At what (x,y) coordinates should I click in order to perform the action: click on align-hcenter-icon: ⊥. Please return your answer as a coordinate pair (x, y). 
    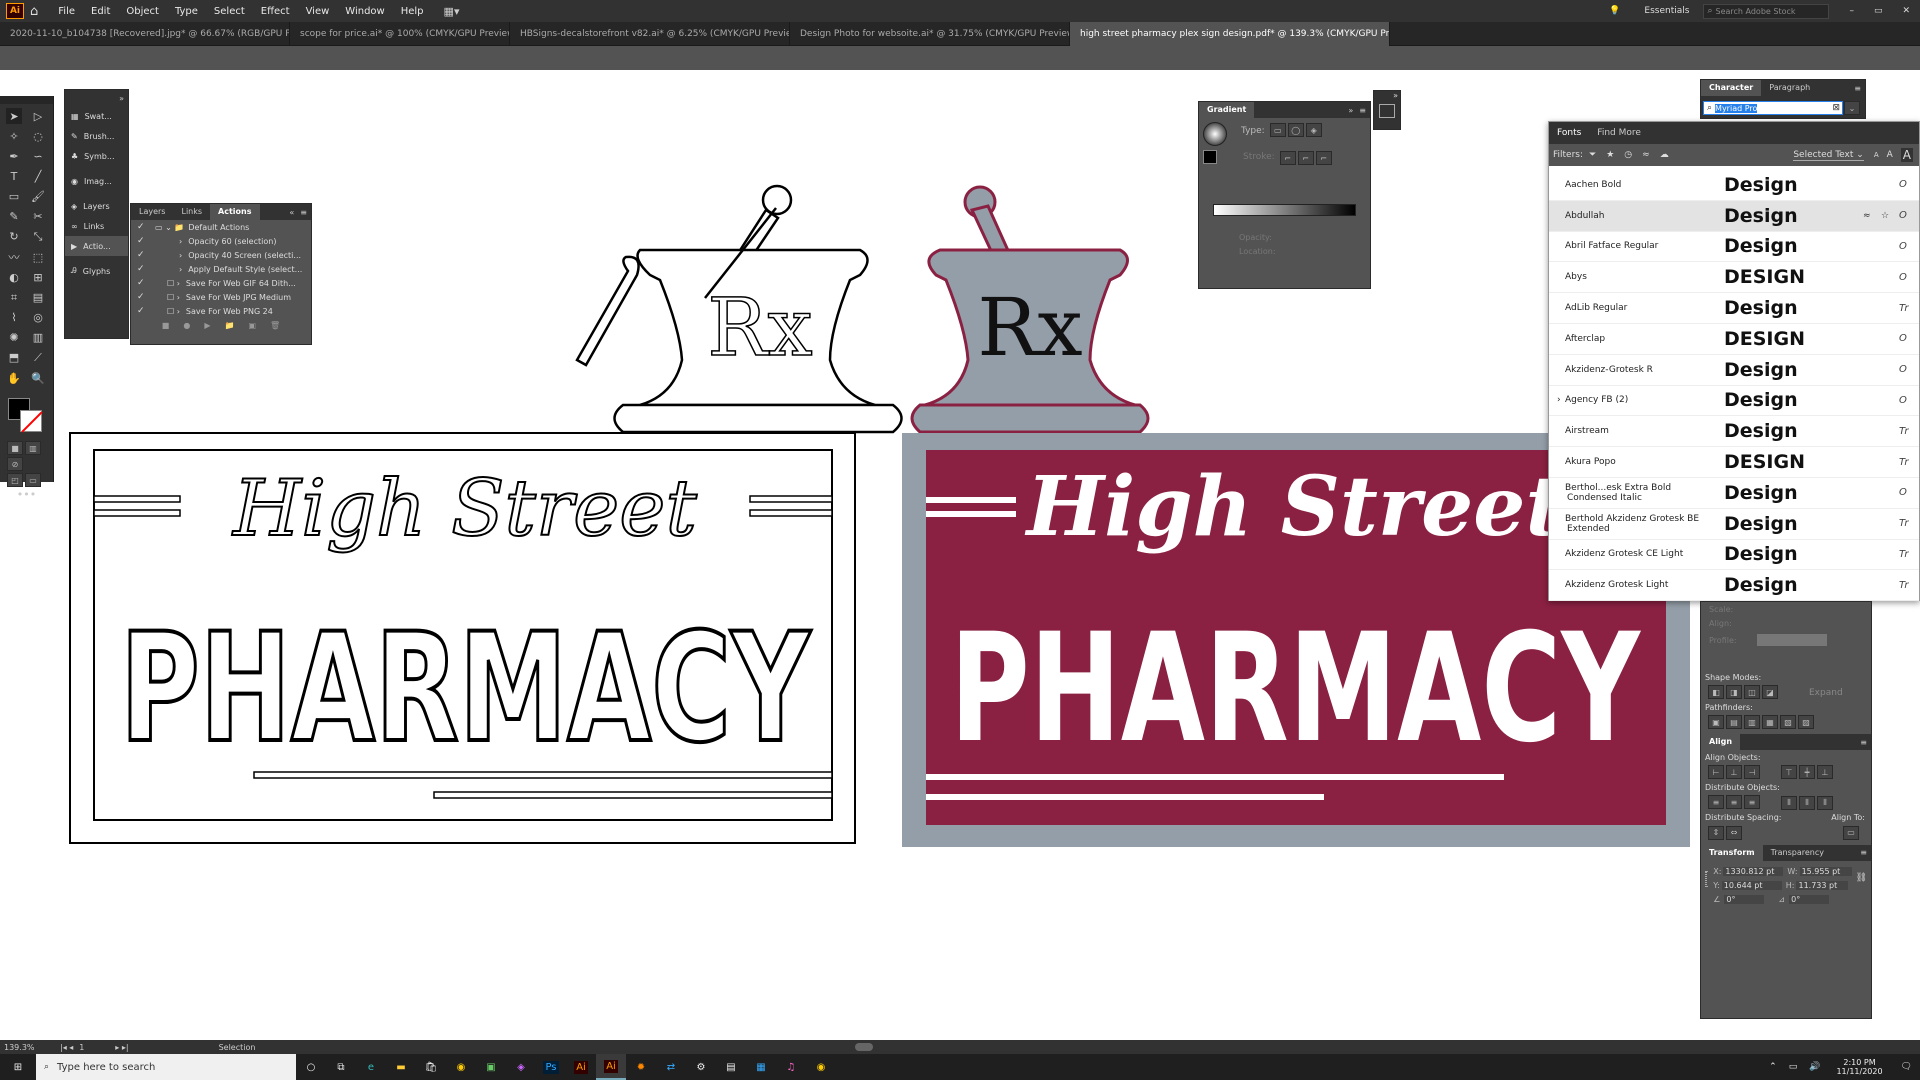
    Looking at the image, I should click on (1734, 772).